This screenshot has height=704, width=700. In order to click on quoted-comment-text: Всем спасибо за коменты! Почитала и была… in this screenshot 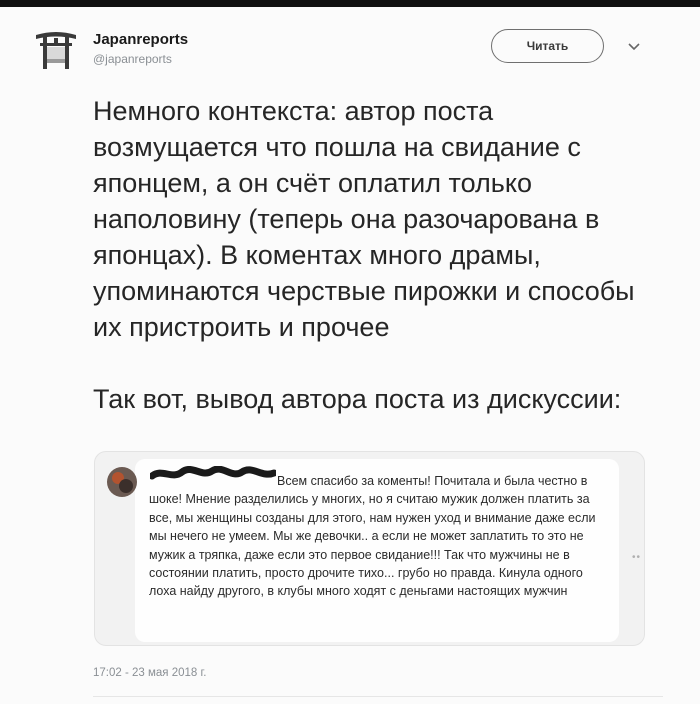, I will do `click(372, 536)`.